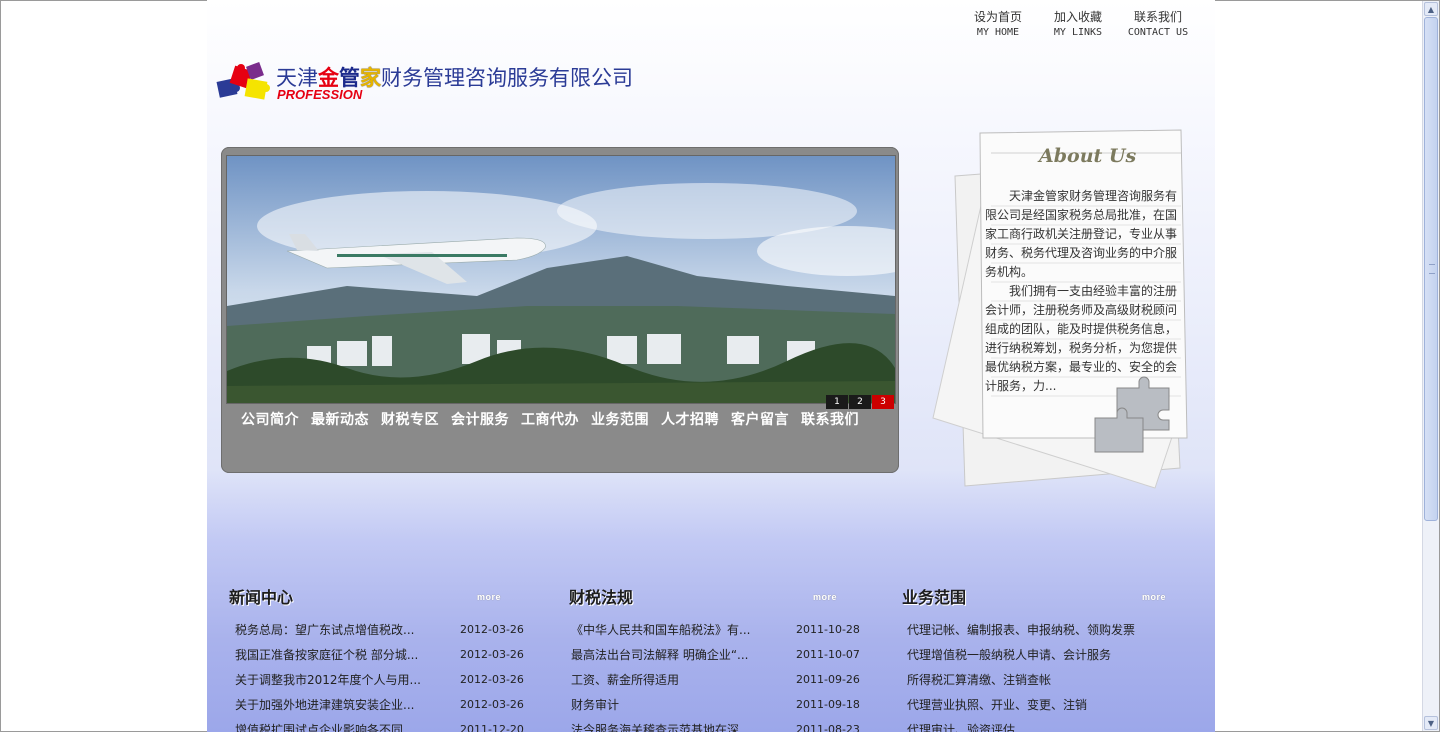 The height and width of the screenshot is (732, 1440). Describe the element at coordinates (620, 419) in the screenshot. I see `nav-business-scope: 业务范围` at that location.